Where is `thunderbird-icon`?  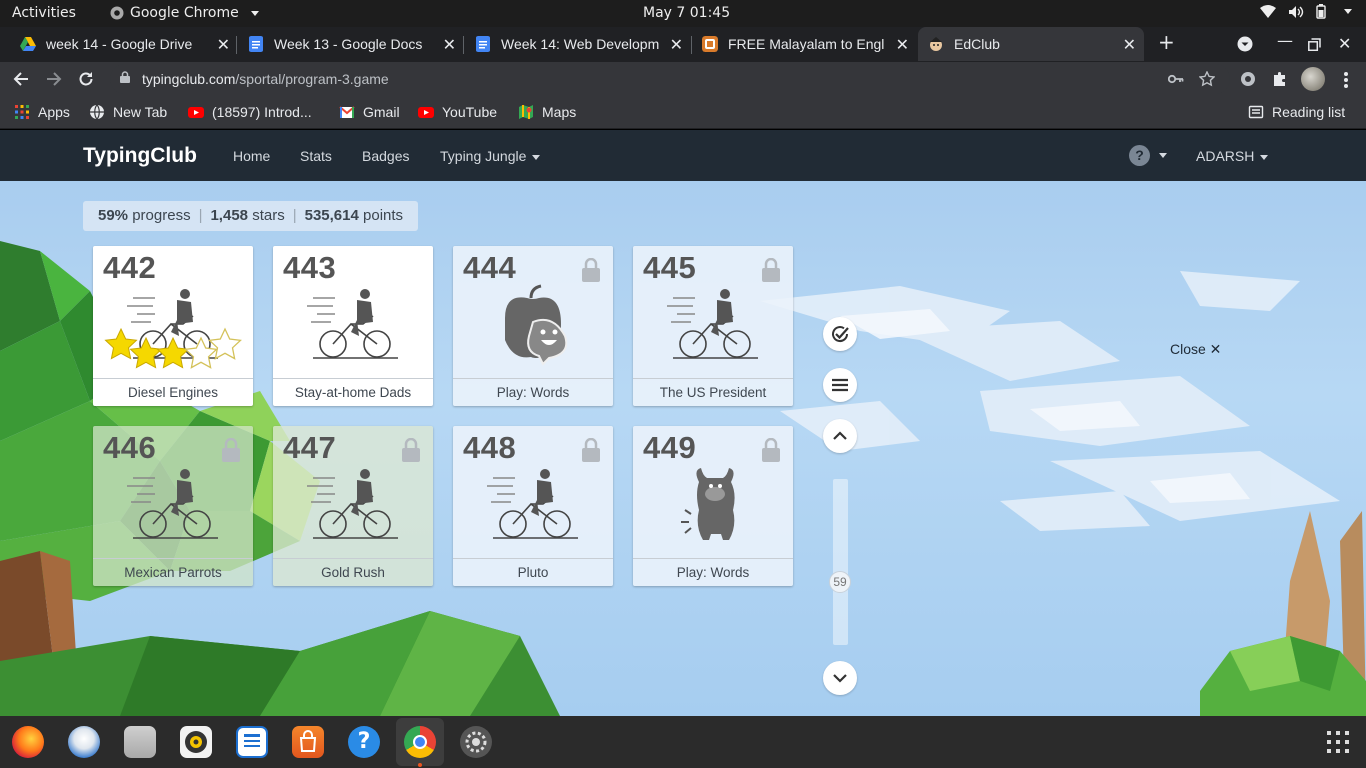
thunderbird-icon is located at coordinates (84, 742).